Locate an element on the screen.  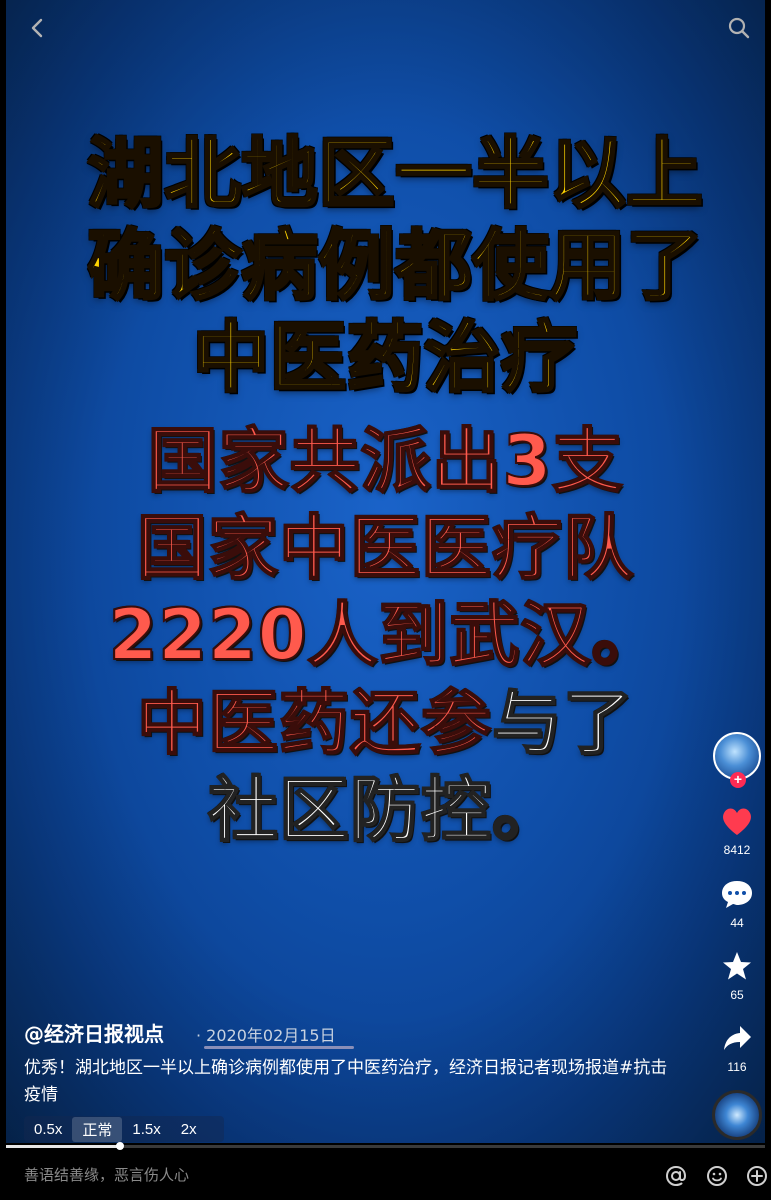
video-body-line-4-red: 中医药还参 is located at coordinates (314, 723).